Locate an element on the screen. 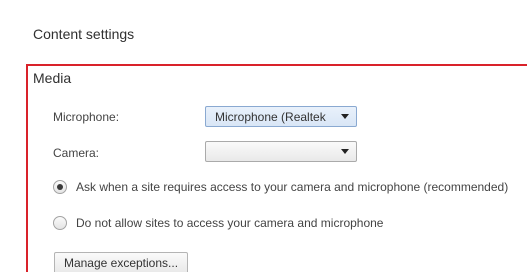  camera-select is located at coordinates (281, 151).